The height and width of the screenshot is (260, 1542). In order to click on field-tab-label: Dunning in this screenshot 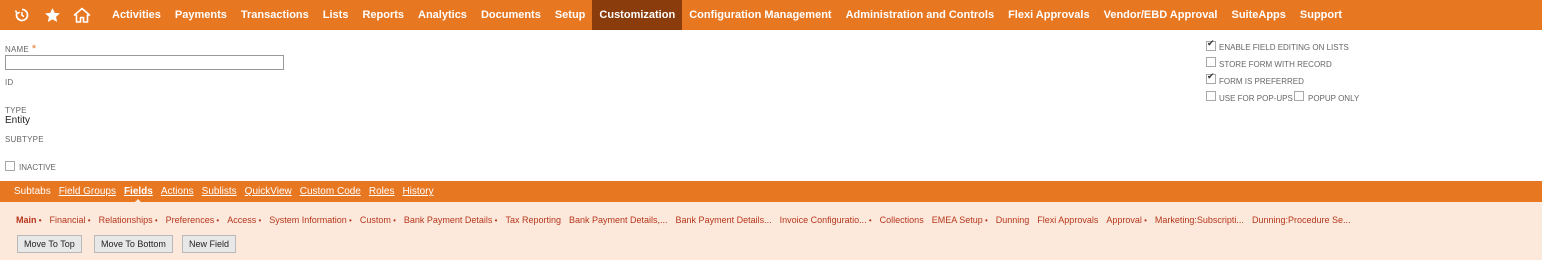, I will do `click(1012, 220)`.